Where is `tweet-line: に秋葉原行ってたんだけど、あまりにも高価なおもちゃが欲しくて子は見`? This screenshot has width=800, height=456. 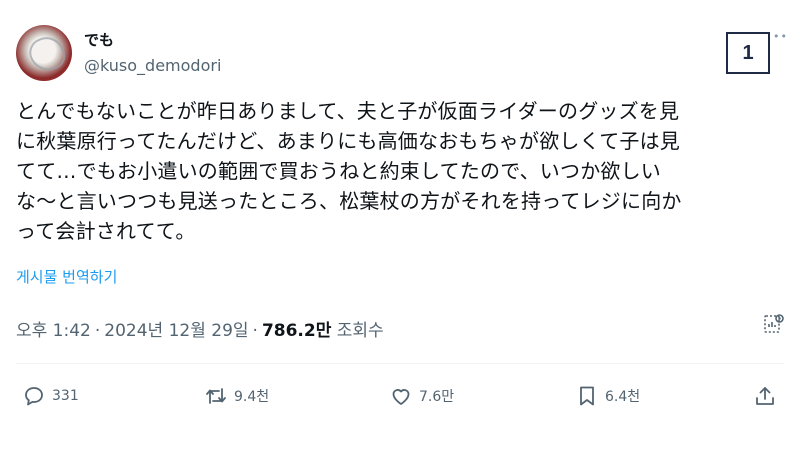
tweet-line: に秋葉原行ってたんだけど、あまりにも高価なおもちゃが欲しくて子は見 is located at coordinates (348, 141).